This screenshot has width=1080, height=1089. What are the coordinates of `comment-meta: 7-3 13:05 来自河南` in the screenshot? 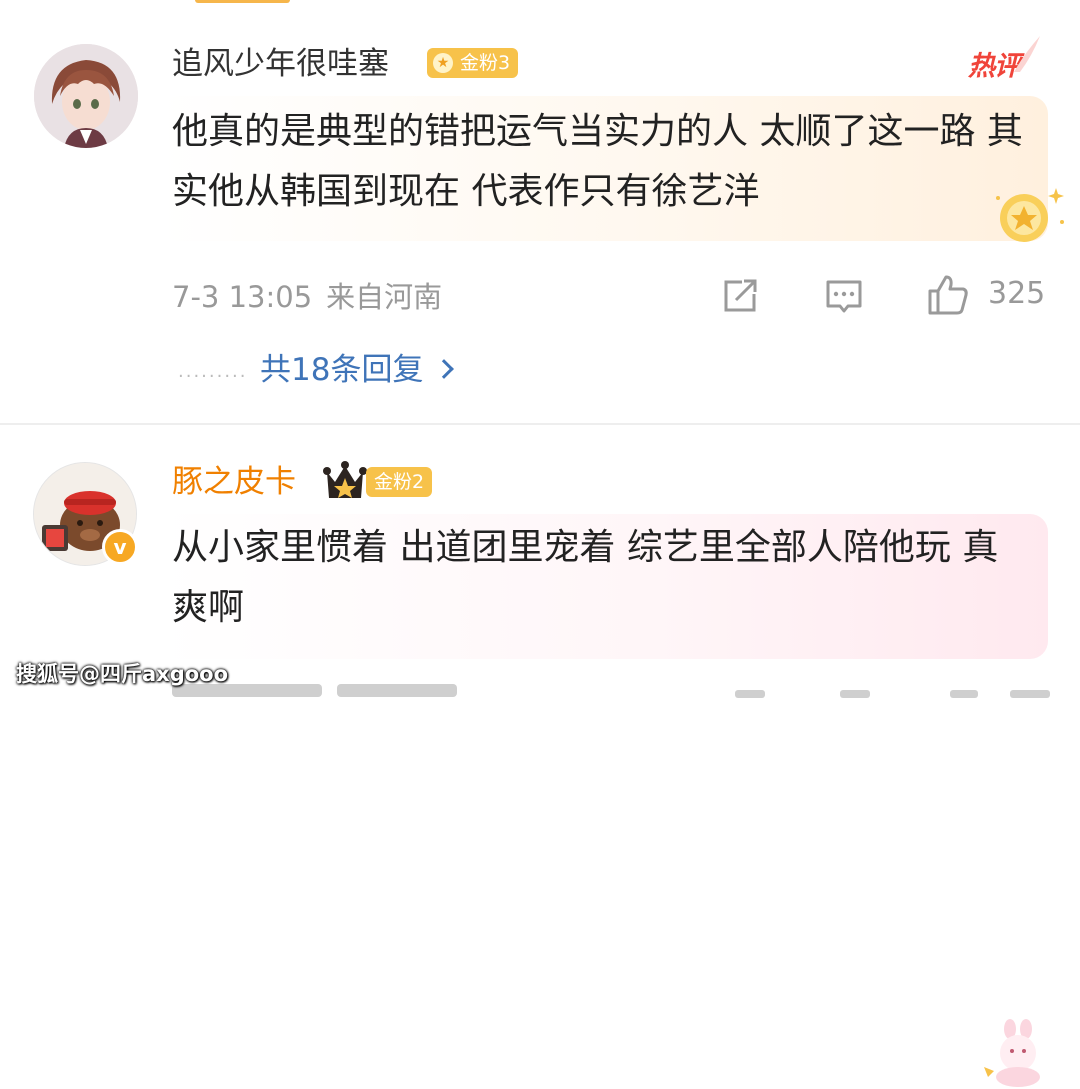 It's located at (307, 295).